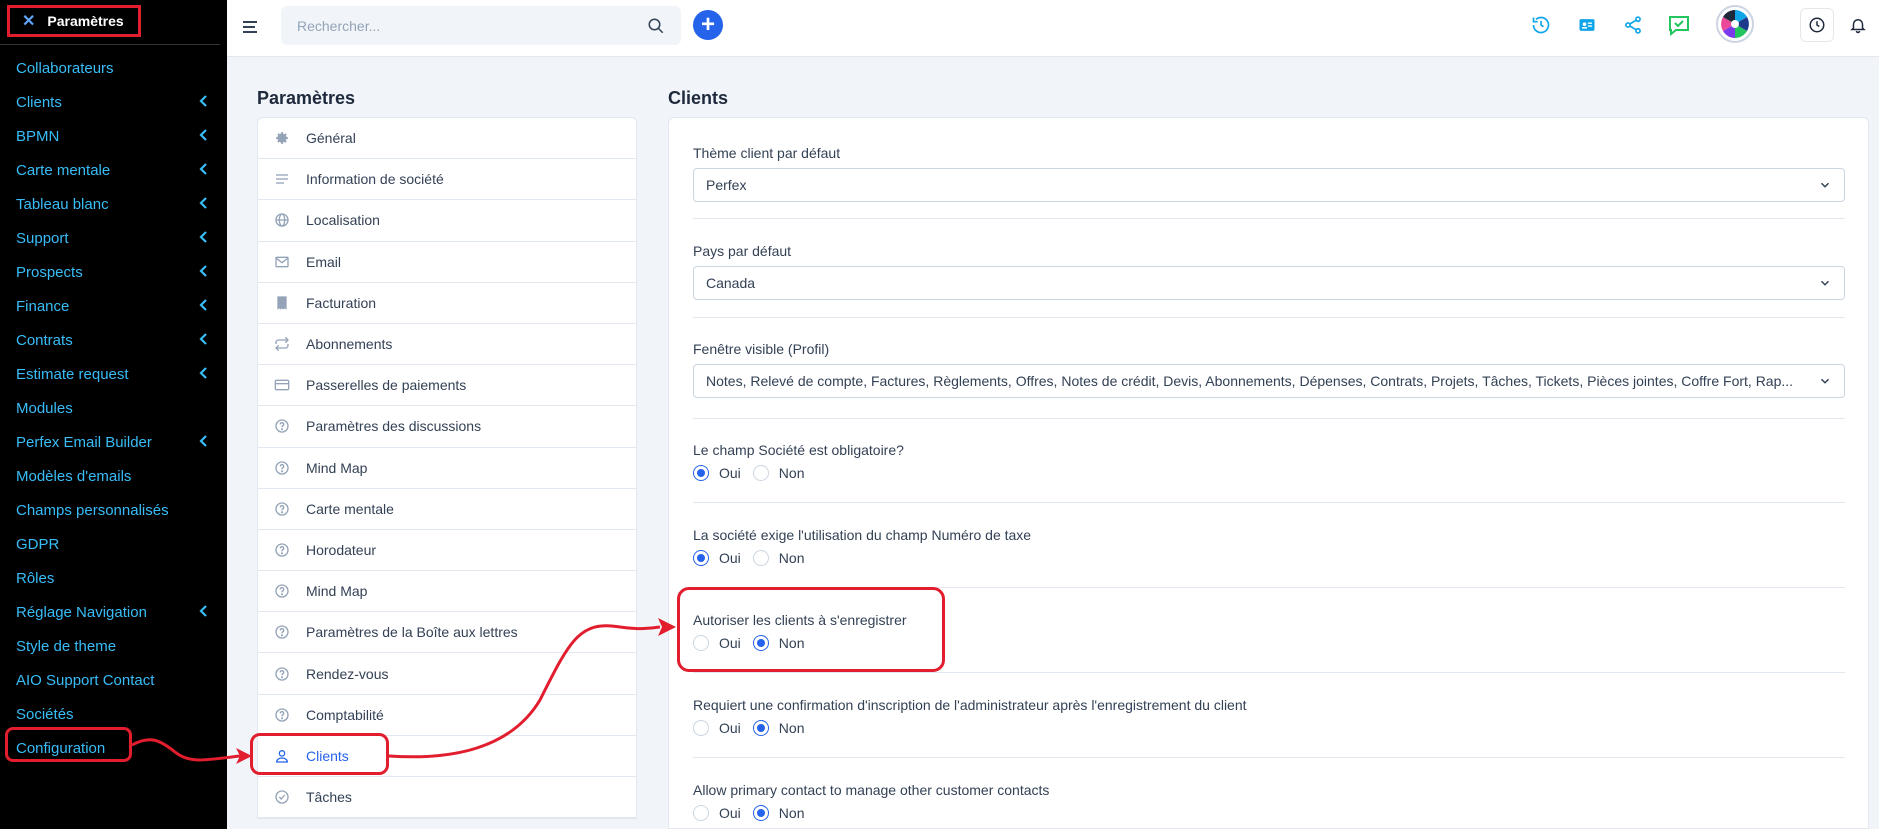  I want to click on sidebar-item-r-glage-navigation: Réglage Navigation, so click(113, 612).